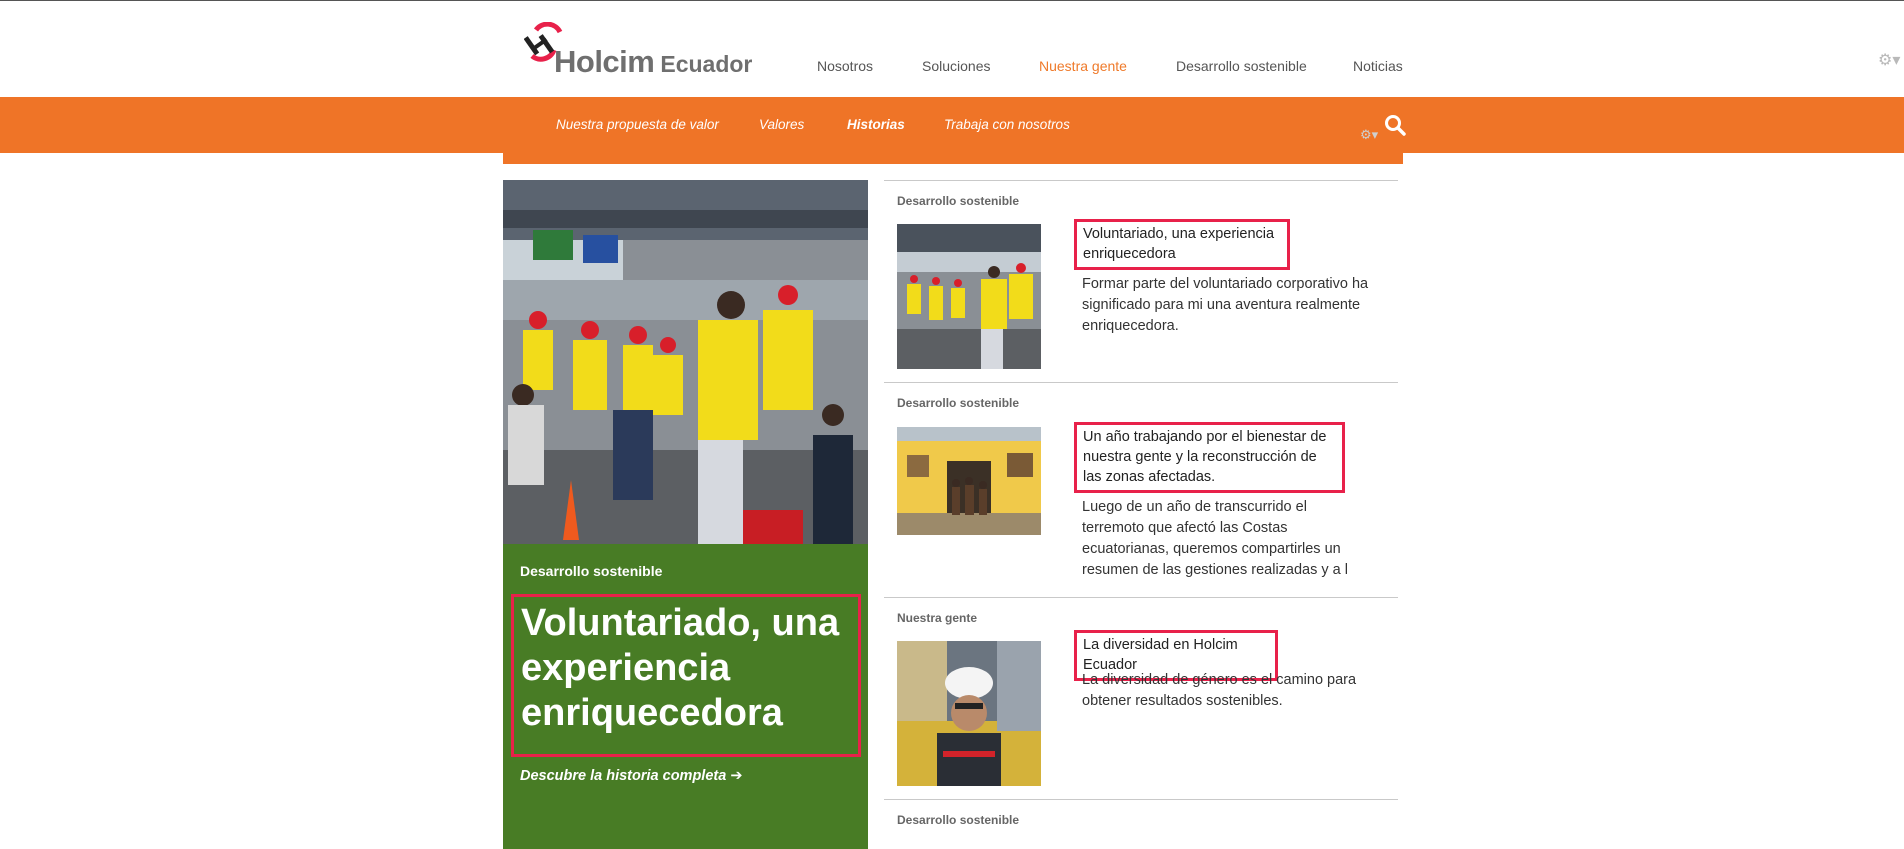 The image size is (1904, 849). Describe the element at coordinates (1007, 124) in the screenshot. I see `subnav-trabaja-con-nosotros: Trabaja con nosotros` at that location.